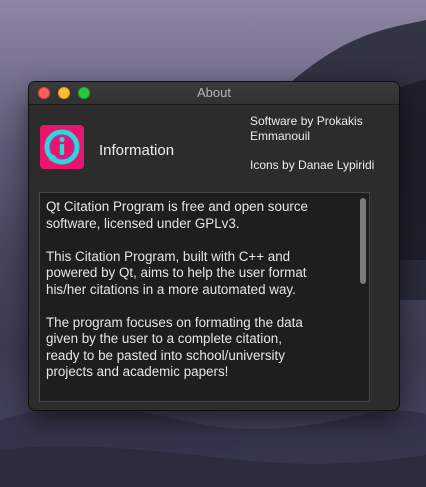 Image resolution: width=426 pixels, height=487 pixels. I want to click on window-title: About, so click(214, 92).